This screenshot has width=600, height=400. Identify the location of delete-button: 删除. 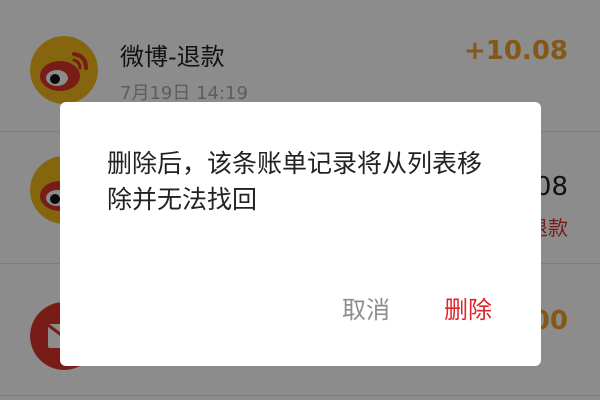
(468, 307).